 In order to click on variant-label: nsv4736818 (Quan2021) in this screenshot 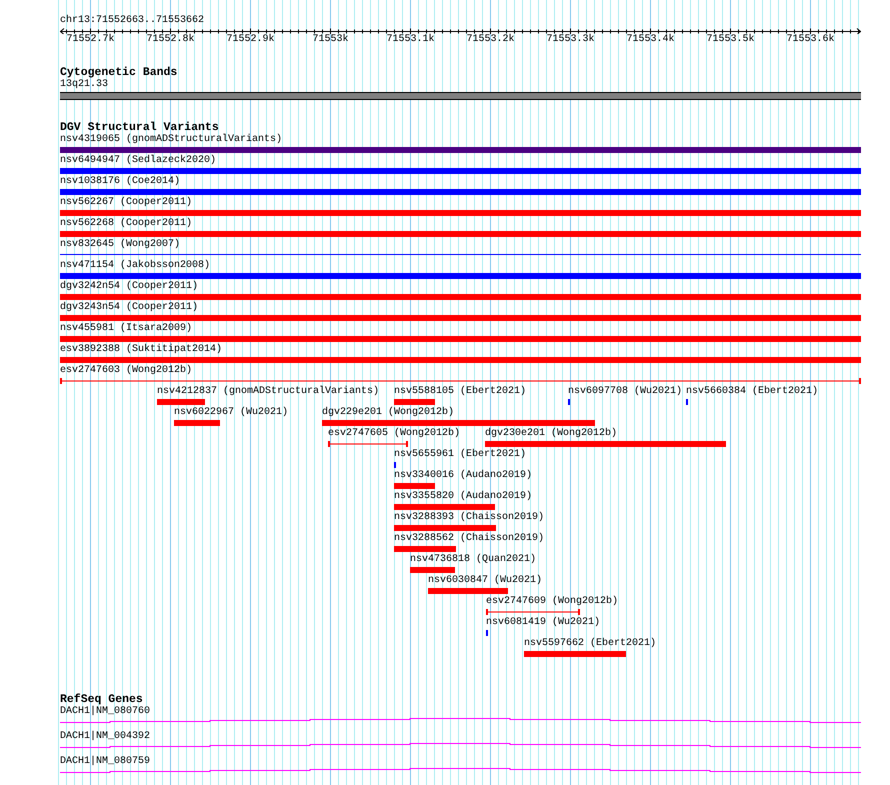, I will do `click(473, 559)`.